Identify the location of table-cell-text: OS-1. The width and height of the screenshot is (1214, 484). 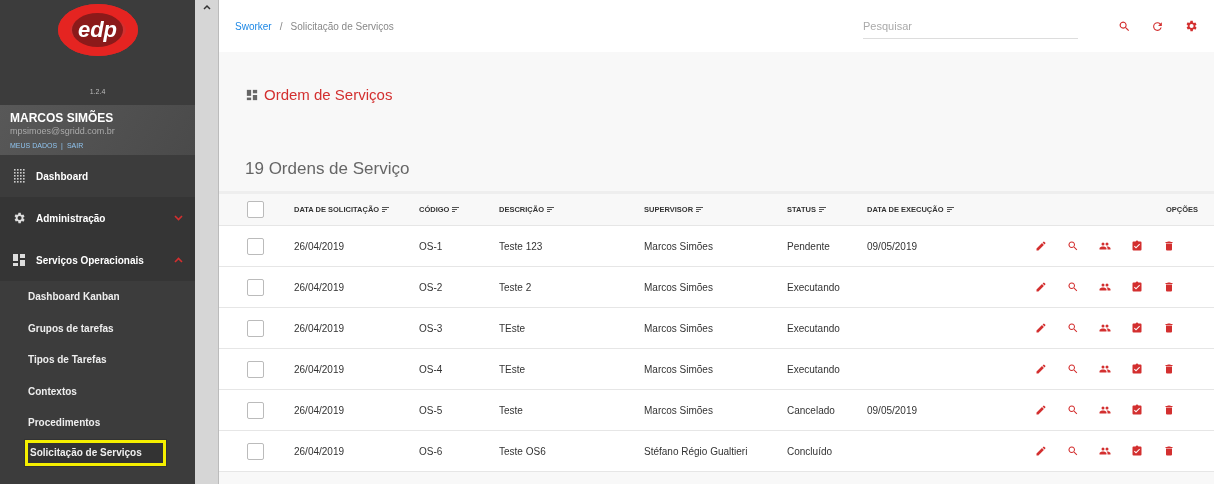
(431, 246).